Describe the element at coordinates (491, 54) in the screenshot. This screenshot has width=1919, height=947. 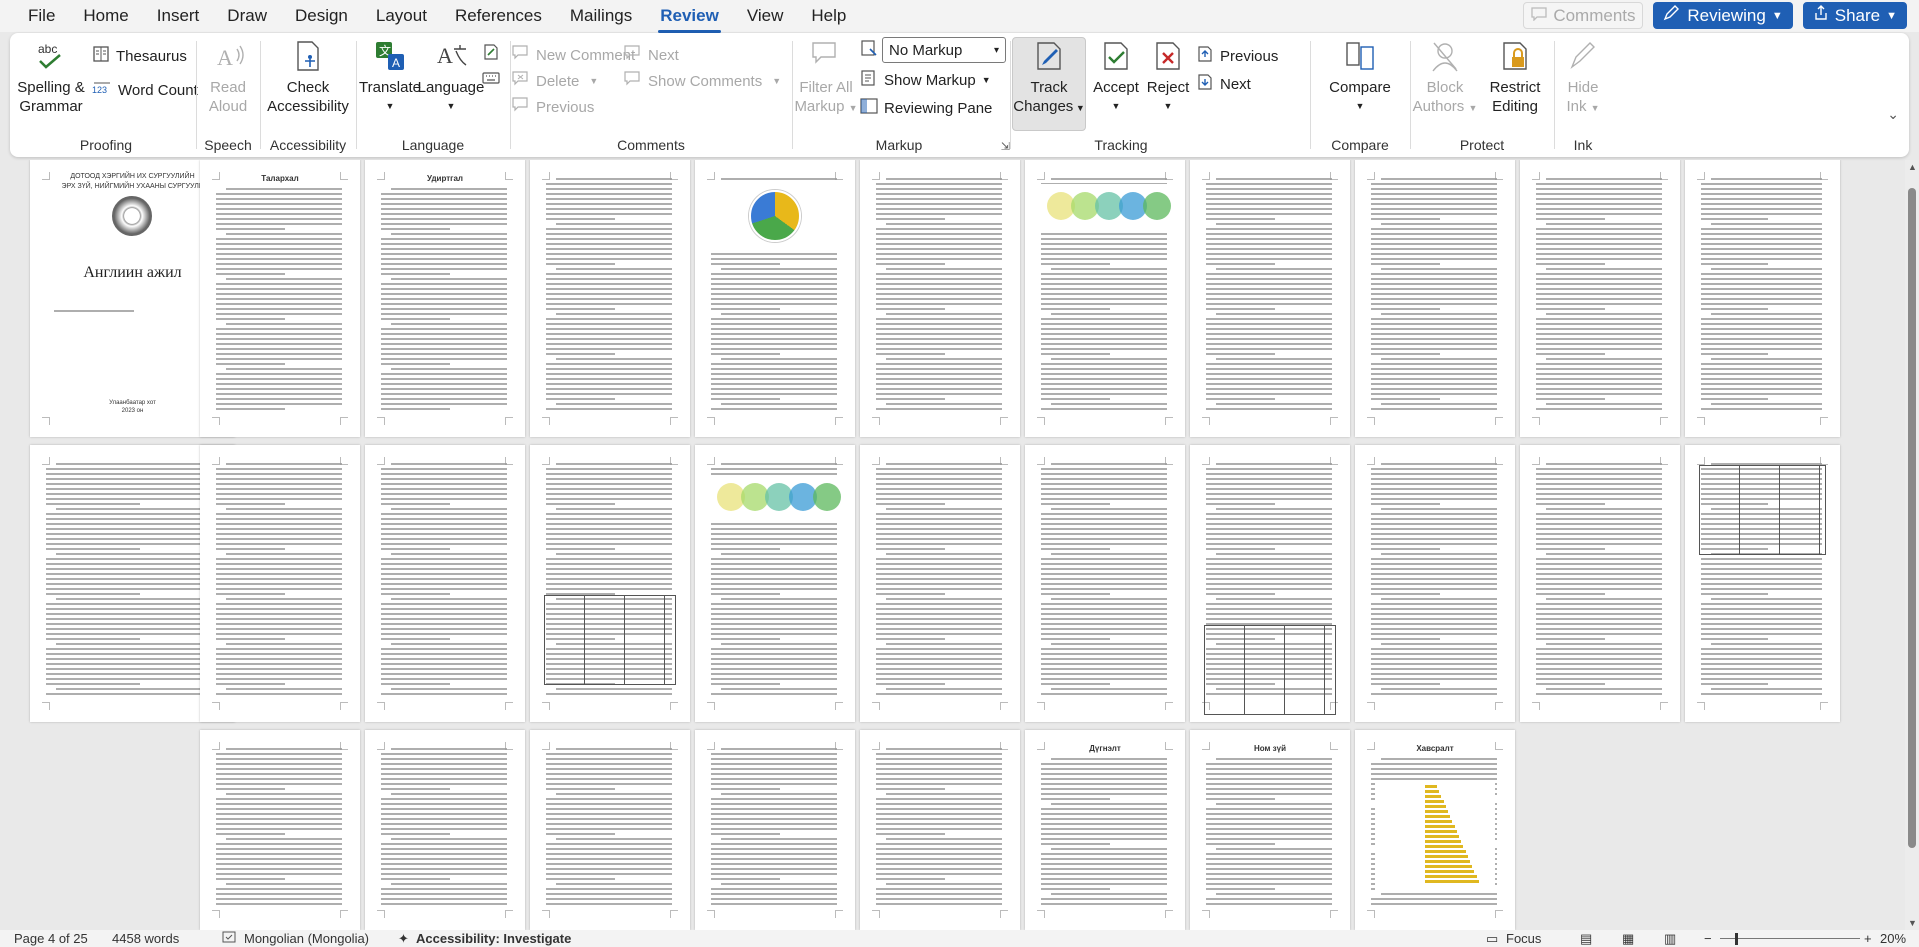
I see `language-extra-icon-button` at that location.